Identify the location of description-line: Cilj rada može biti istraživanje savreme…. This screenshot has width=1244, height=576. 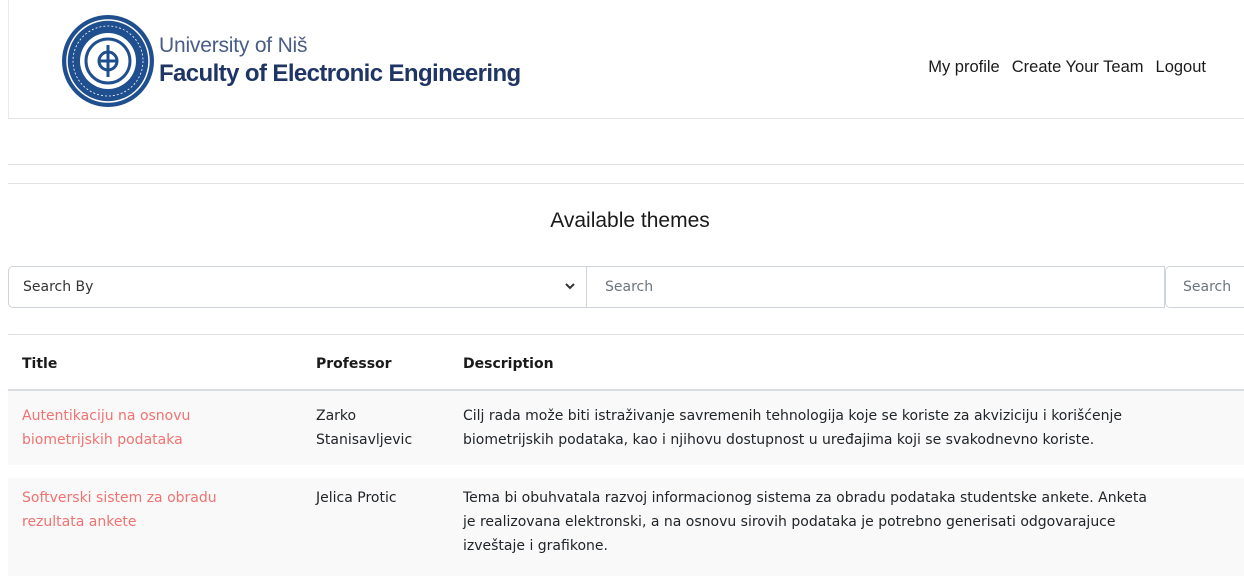
(792, 416).